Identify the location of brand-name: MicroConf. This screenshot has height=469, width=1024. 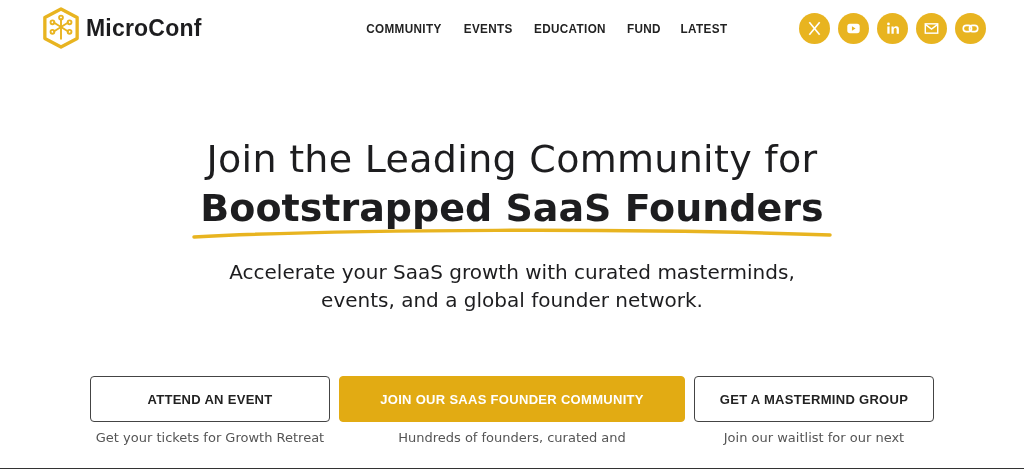
(144, 28).